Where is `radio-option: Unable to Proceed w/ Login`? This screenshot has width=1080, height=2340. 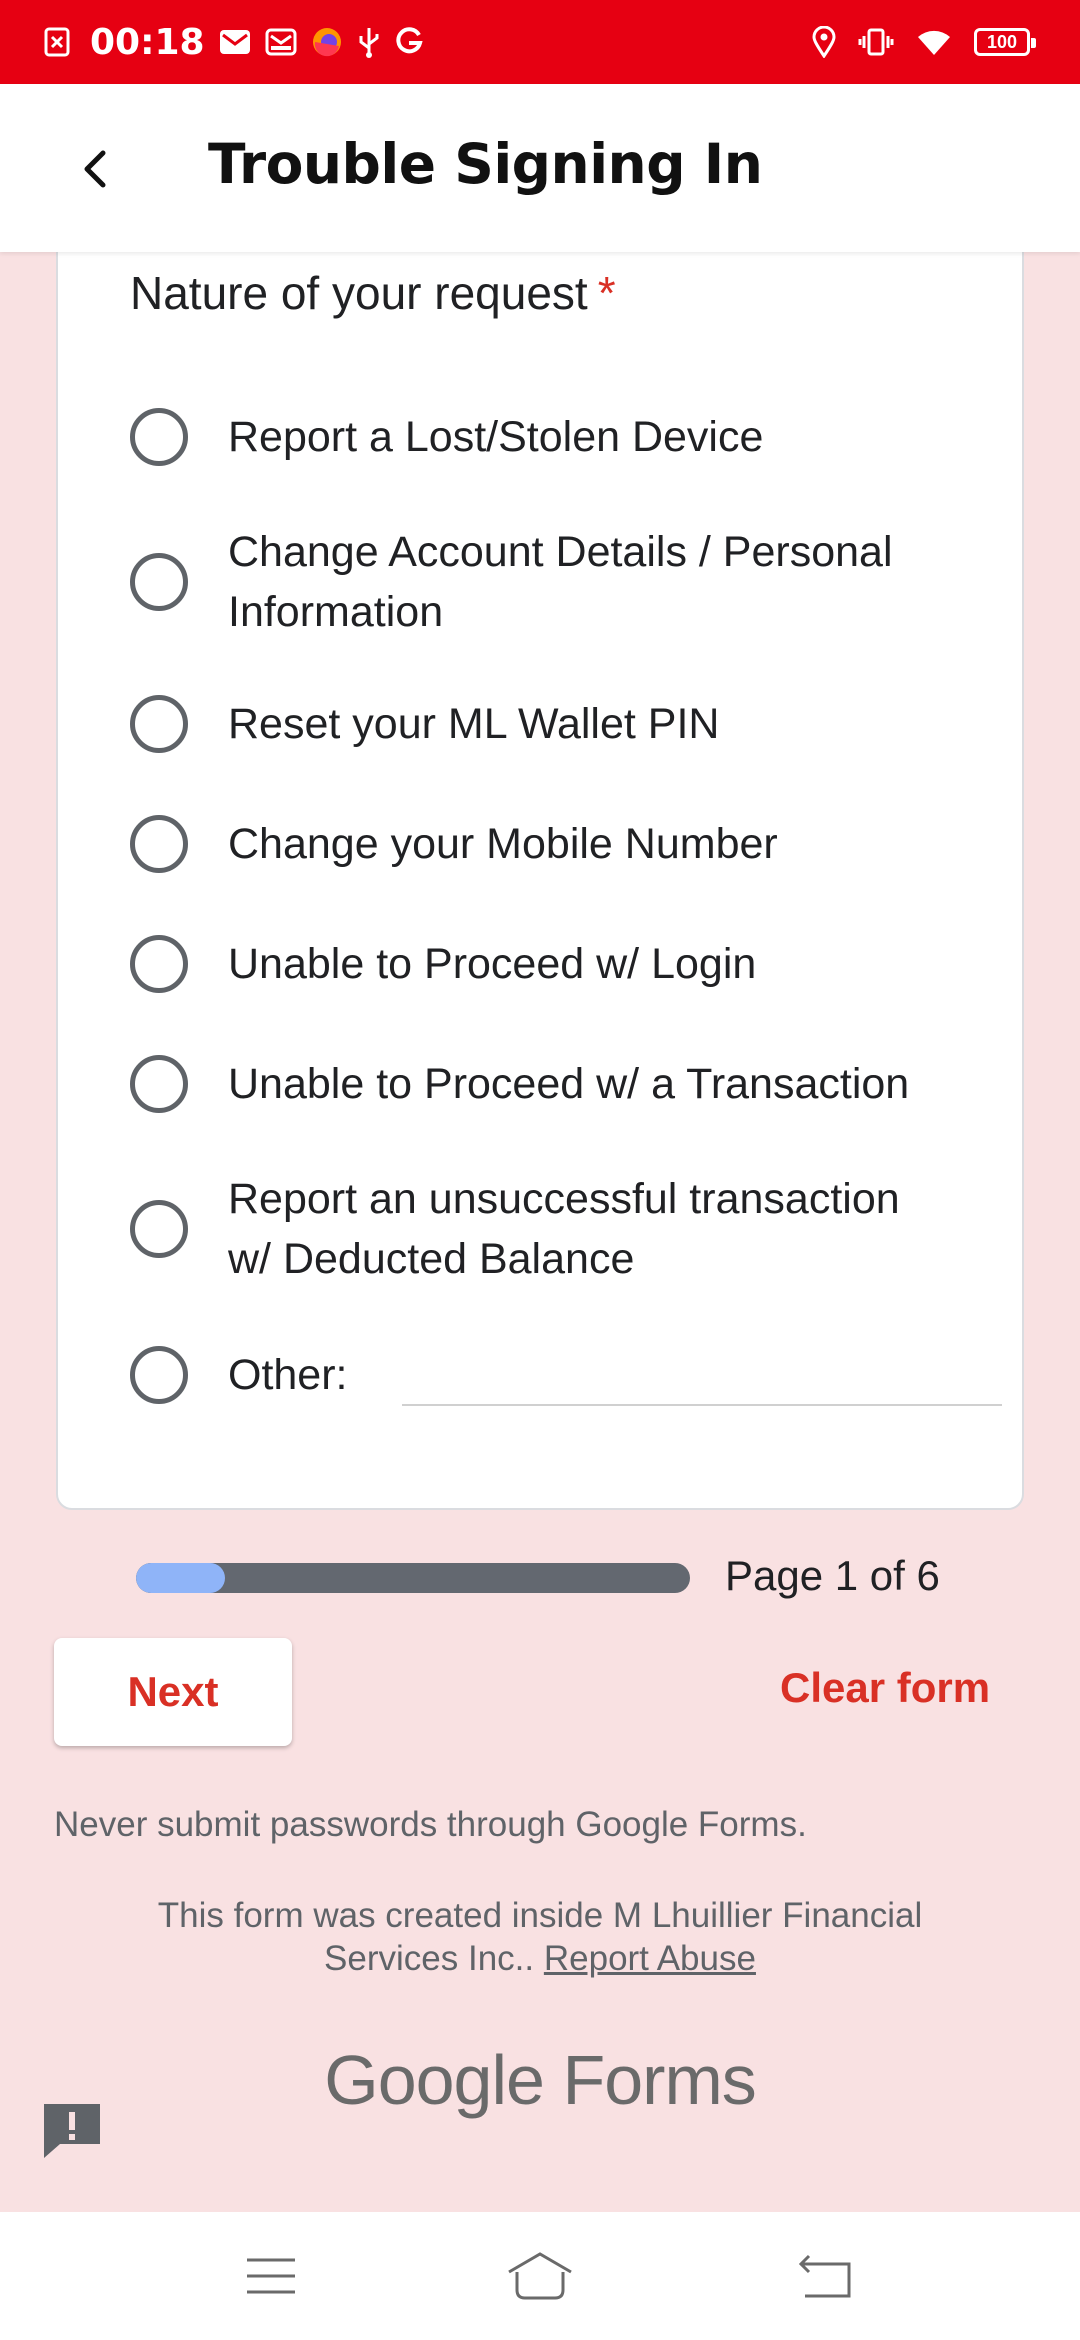
radio-option: Unable to Proceed w/ Login is located at coordinates (539, 964).